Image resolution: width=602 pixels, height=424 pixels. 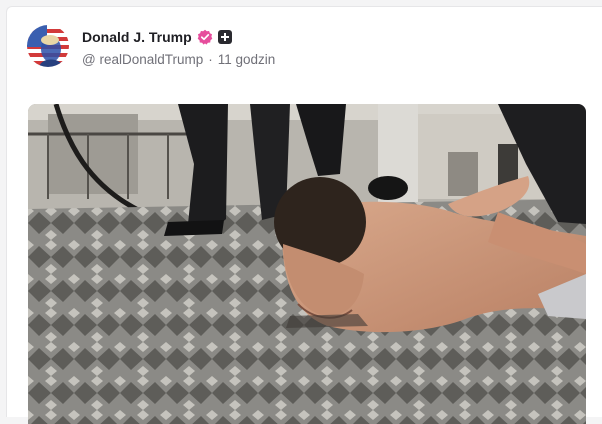 What do you see at coordinates (205, 37) in the screenshot?
I see `verified-badge-icon` at bounding box center [205, 37].